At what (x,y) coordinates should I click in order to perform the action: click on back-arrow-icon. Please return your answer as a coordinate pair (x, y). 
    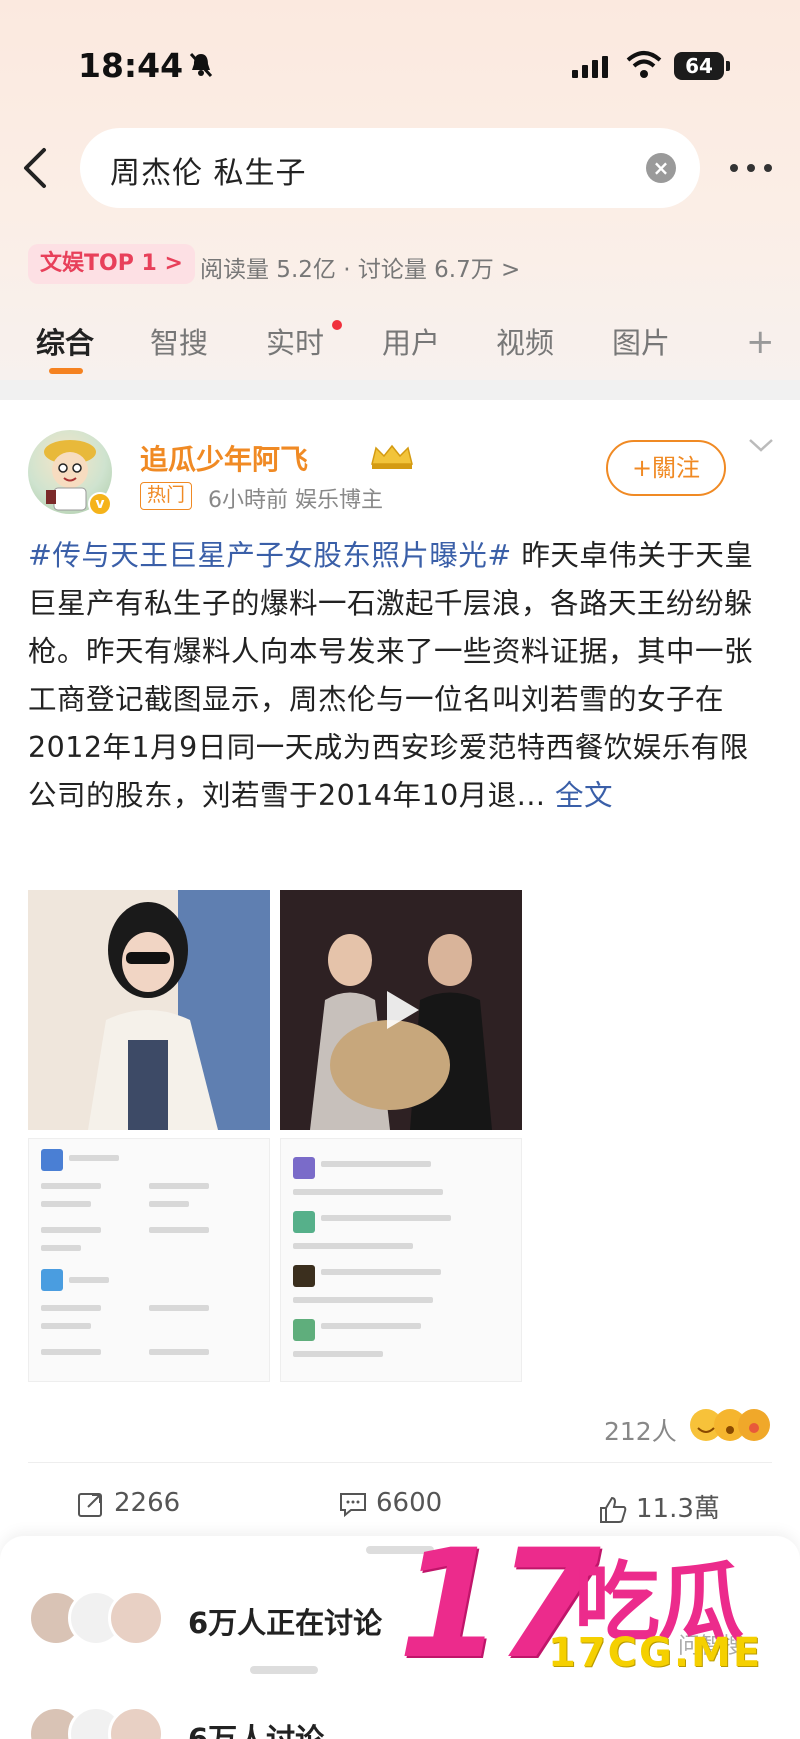
    Looking at the image, I should click on (36, 168).